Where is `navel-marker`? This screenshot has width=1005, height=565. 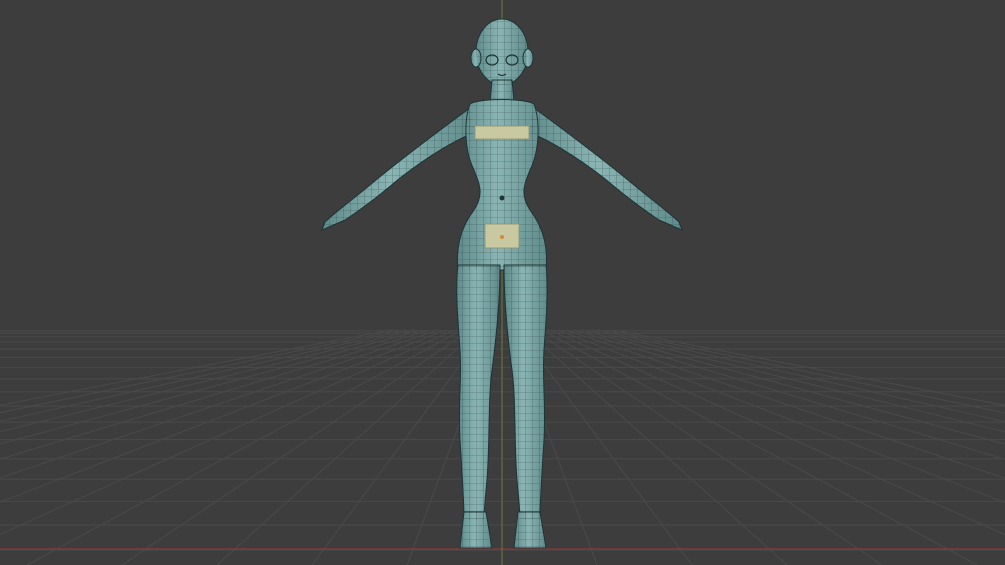
navel-marker is located at coordinates (502, 198).